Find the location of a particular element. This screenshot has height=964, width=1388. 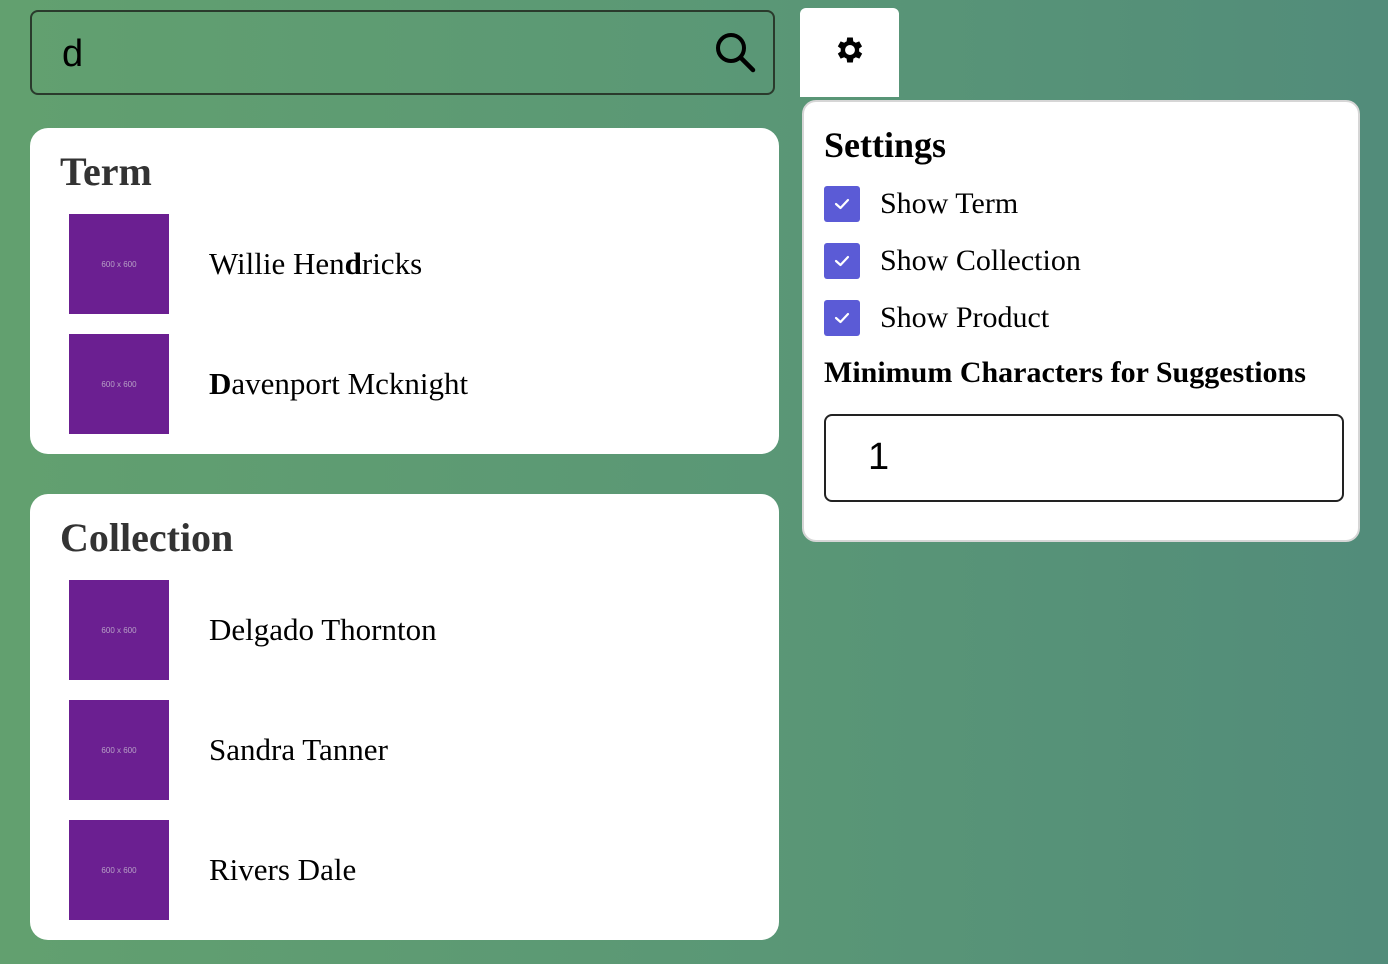

min-chars-label: Minimum Characters for Suggestions is located at coordinates (1065, 372).